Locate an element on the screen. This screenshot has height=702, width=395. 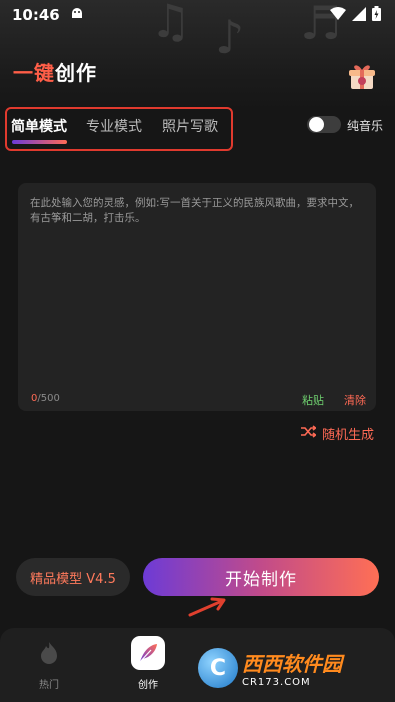
status-time: 10:46 is located at coordinates (36, 15).